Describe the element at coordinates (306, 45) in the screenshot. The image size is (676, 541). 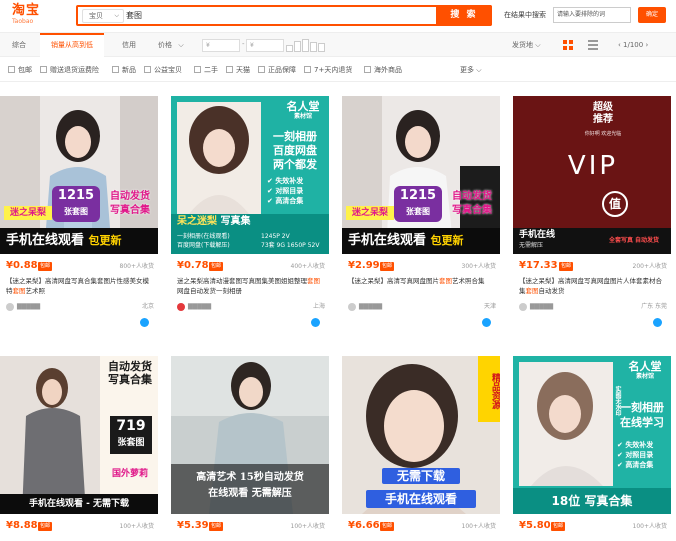
I see `price-range-histogram` at that location.